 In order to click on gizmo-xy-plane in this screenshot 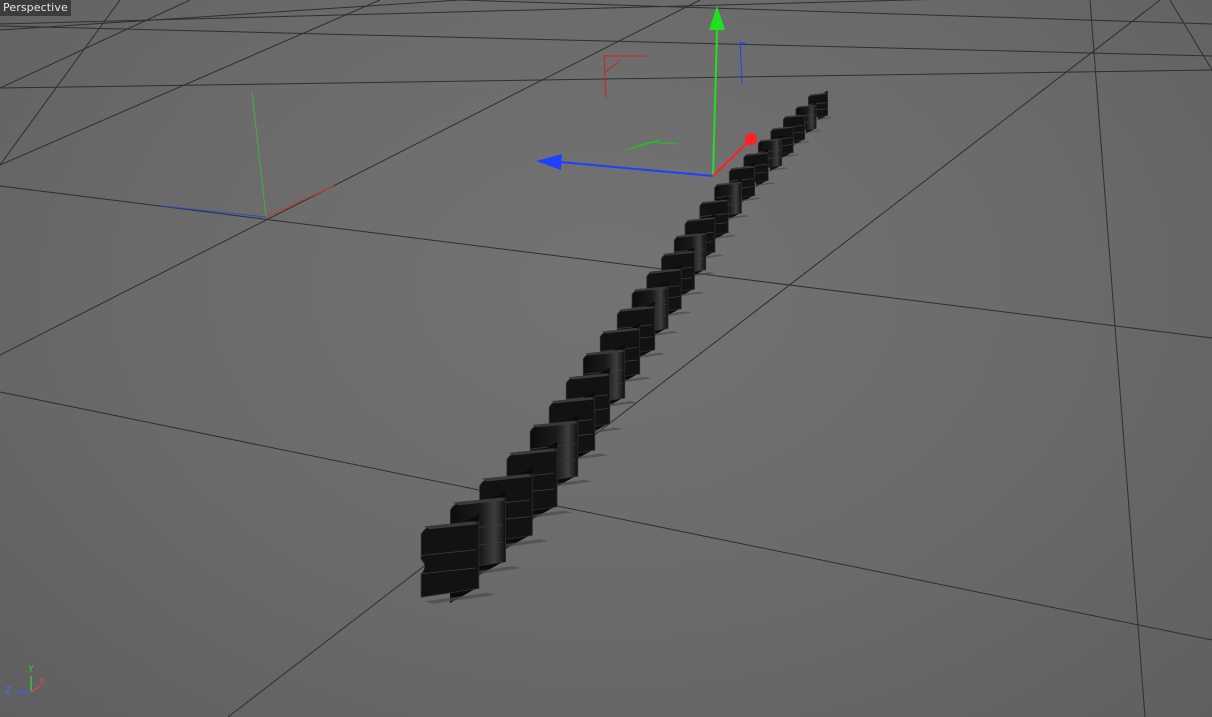, I will do `click(624, 77)`.